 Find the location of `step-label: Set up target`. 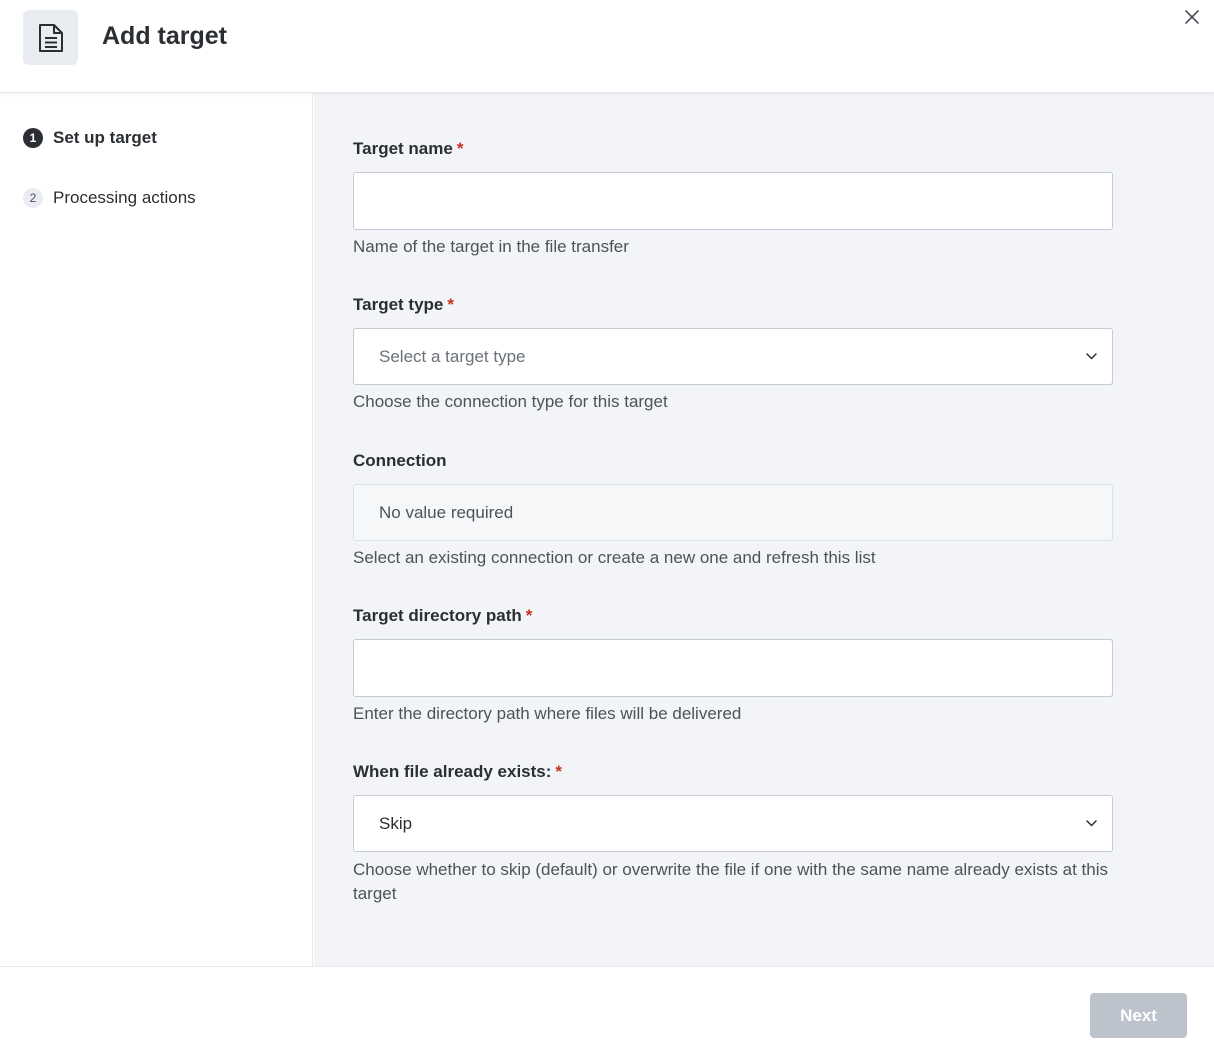

step-label: Set up target is located at coordinates (105, 137).